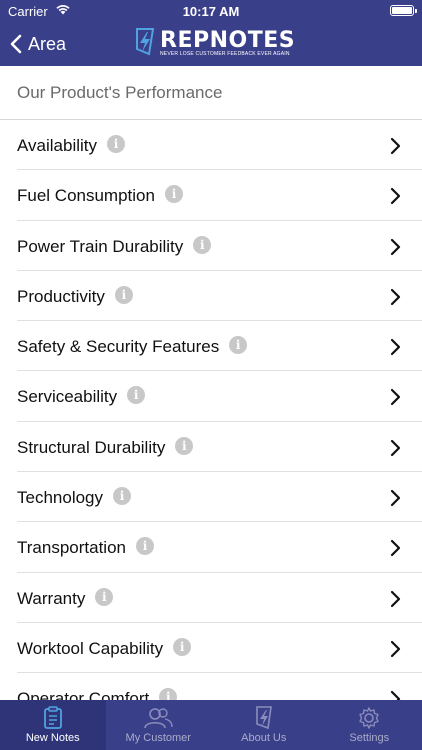 The width and height of the screenshot is (422, 750). What do you see at coordinates (57, 145) in the screenshot?
I see `item-label: Availability` at bounding box center [57, 145].